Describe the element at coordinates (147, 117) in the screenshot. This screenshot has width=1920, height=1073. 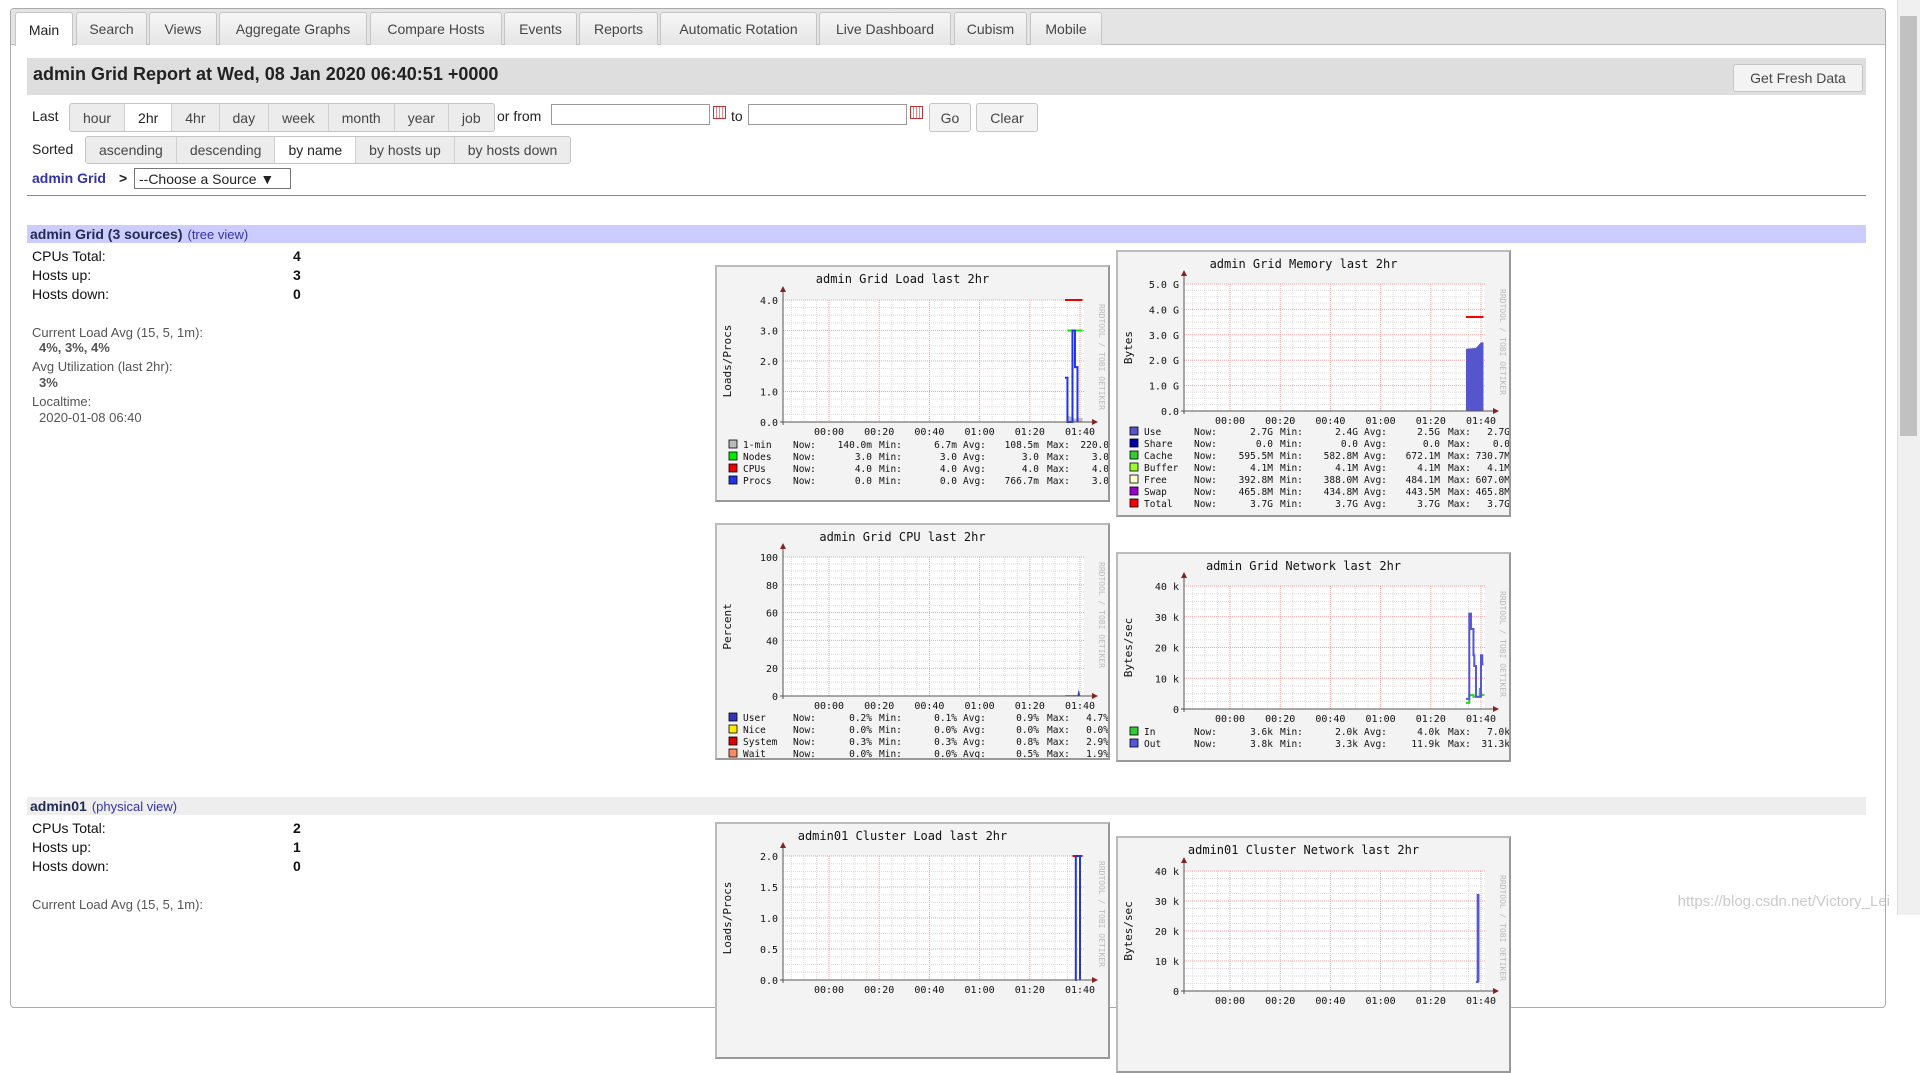
I see `range-2hr: 2hr` at that location.